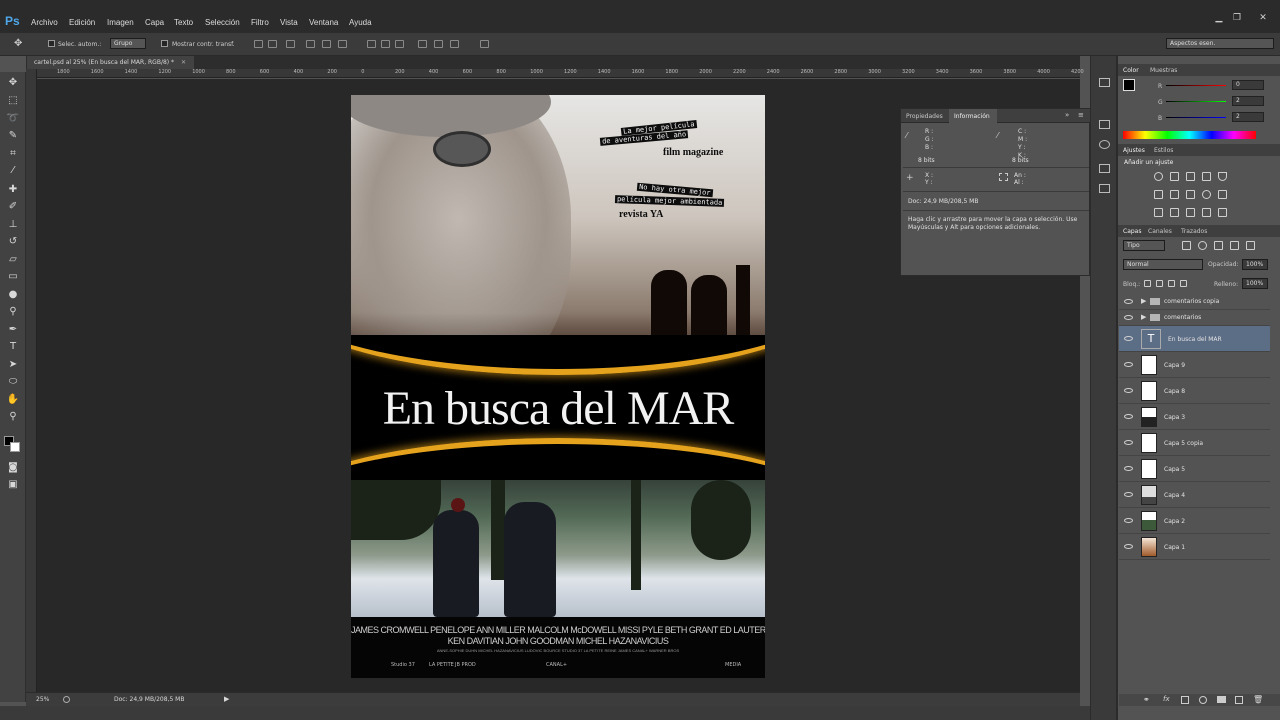 The width and height of the screenshot is (1280, 720). I want to click on quick-select-tool-icon: ✎, so click(13, 135).